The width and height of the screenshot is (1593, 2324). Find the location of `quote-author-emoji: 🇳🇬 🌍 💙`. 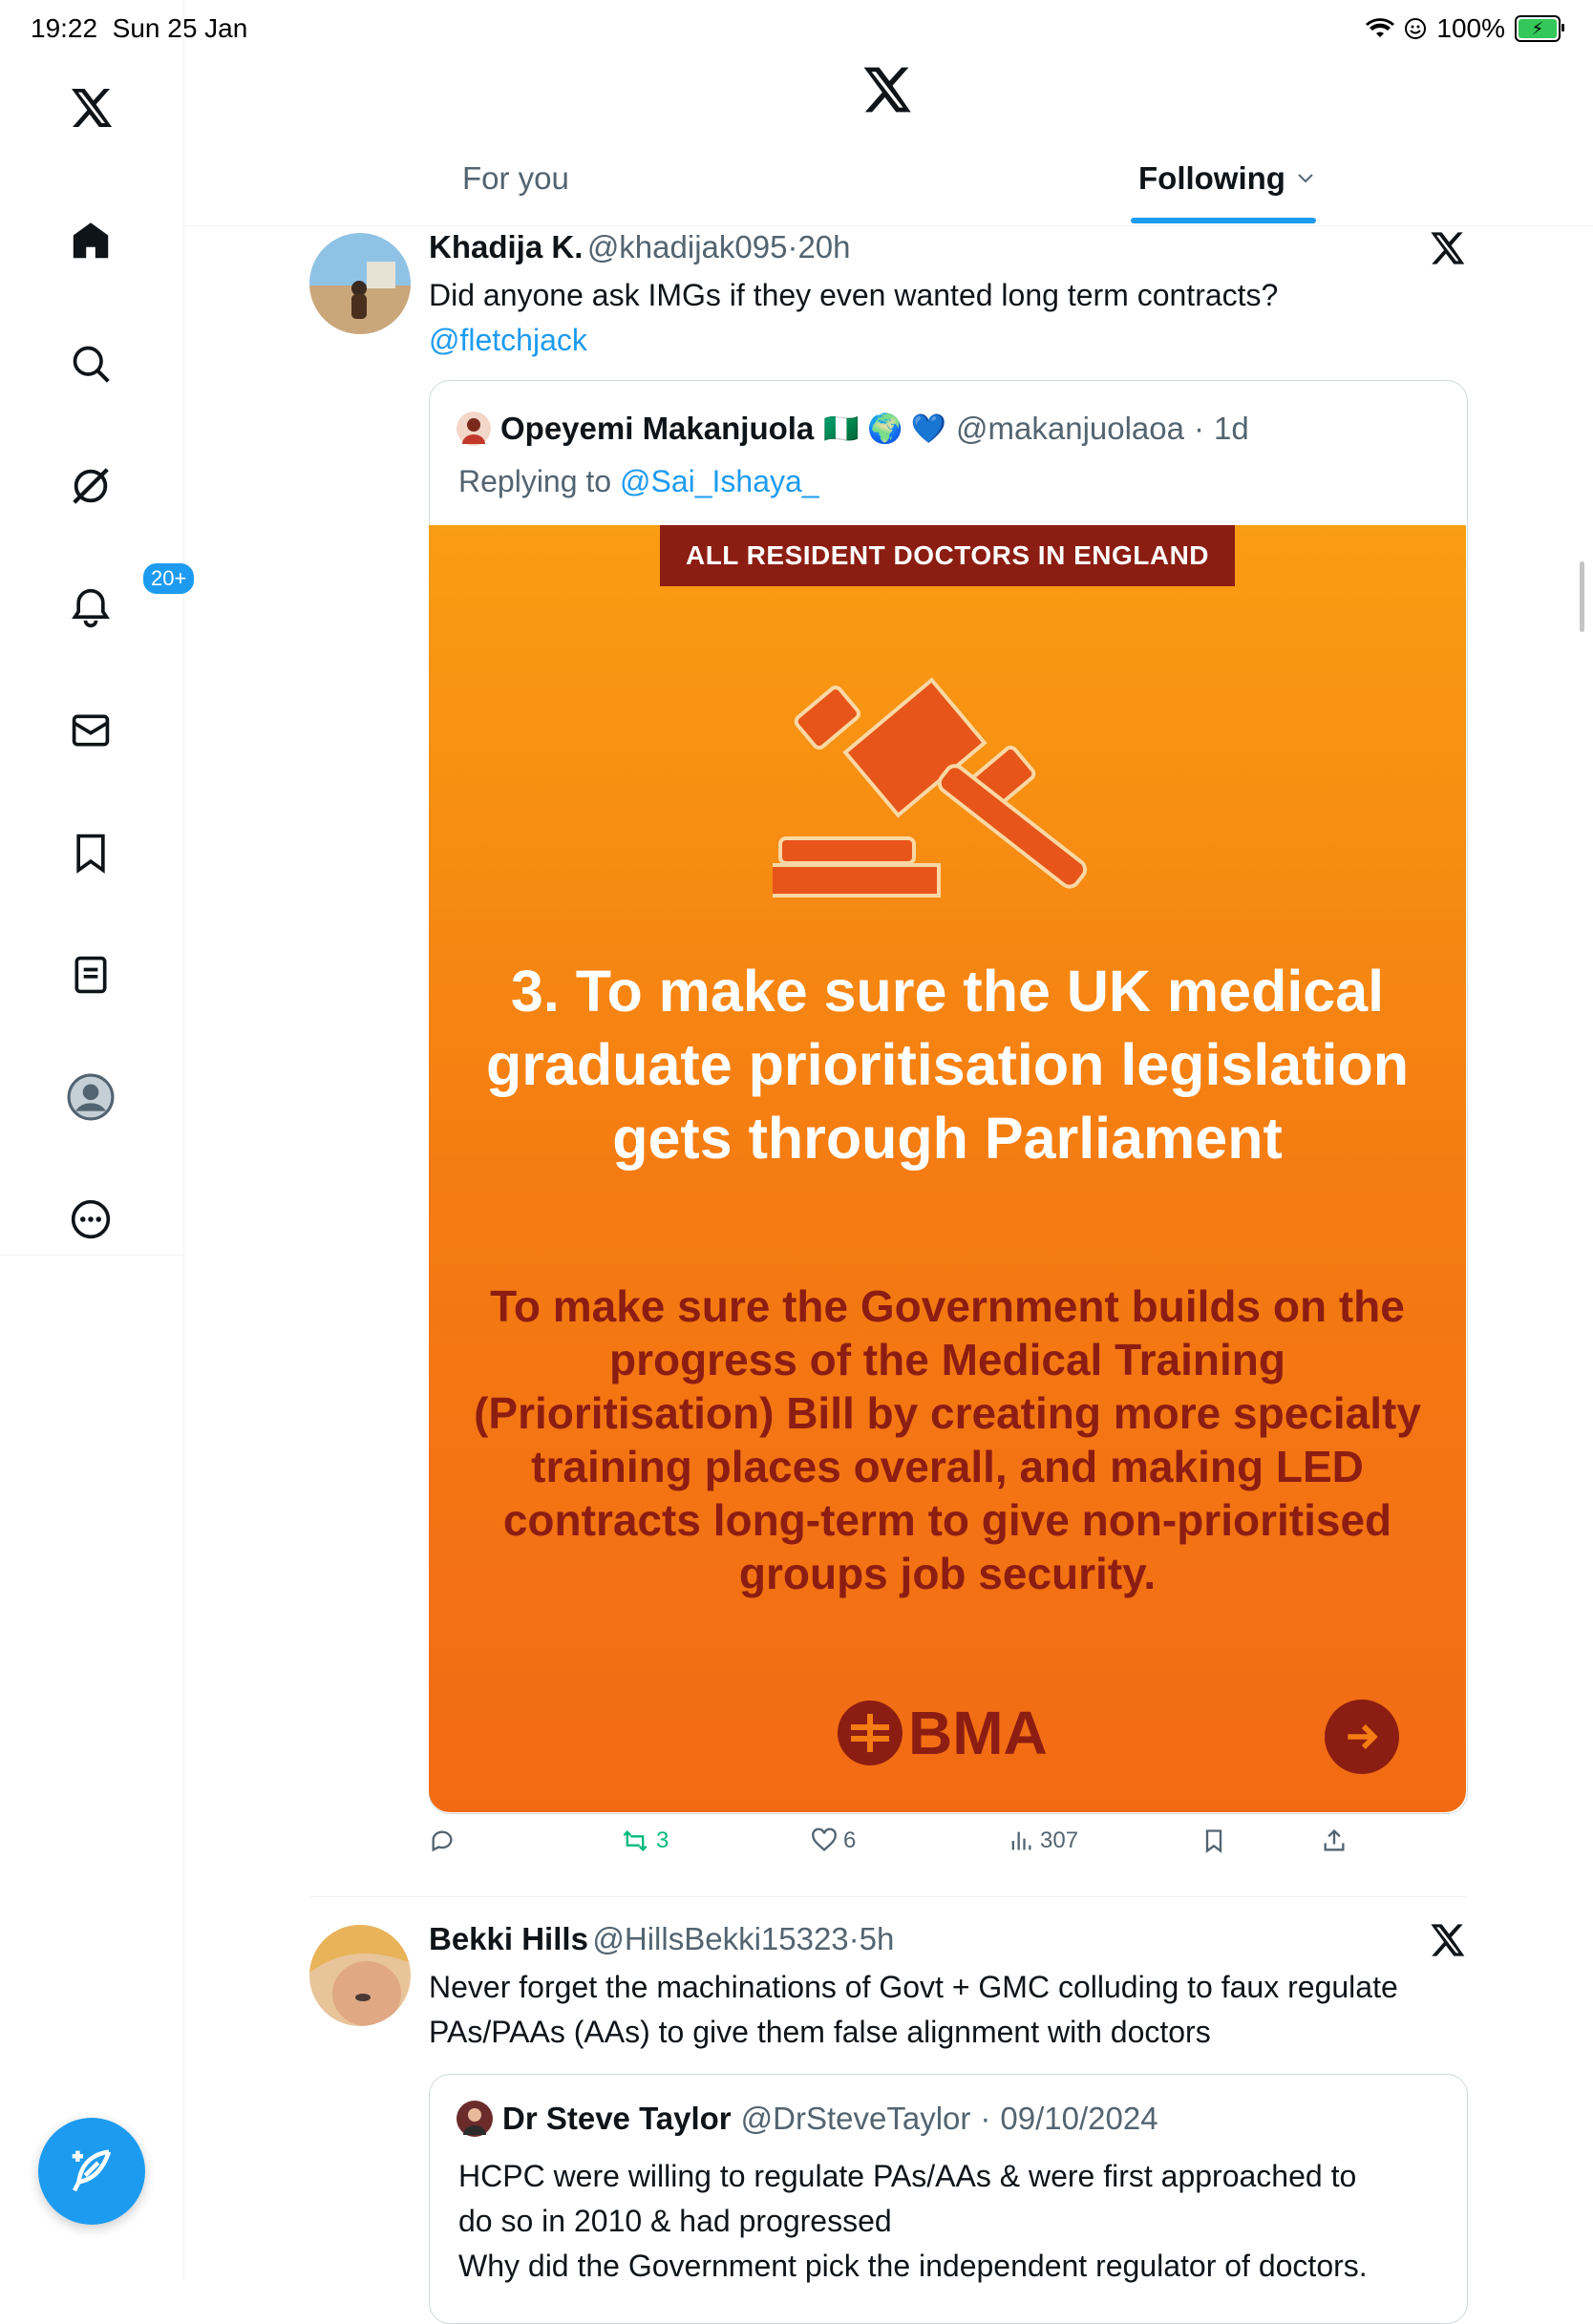

quote-author-emoji: 🇳🇬 🌍 💙 is located at coordinates (885, 428).